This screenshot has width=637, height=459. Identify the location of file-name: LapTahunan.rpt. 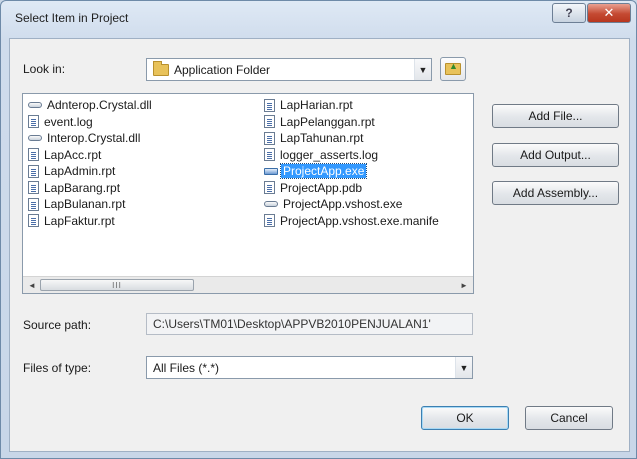
(322, 138).